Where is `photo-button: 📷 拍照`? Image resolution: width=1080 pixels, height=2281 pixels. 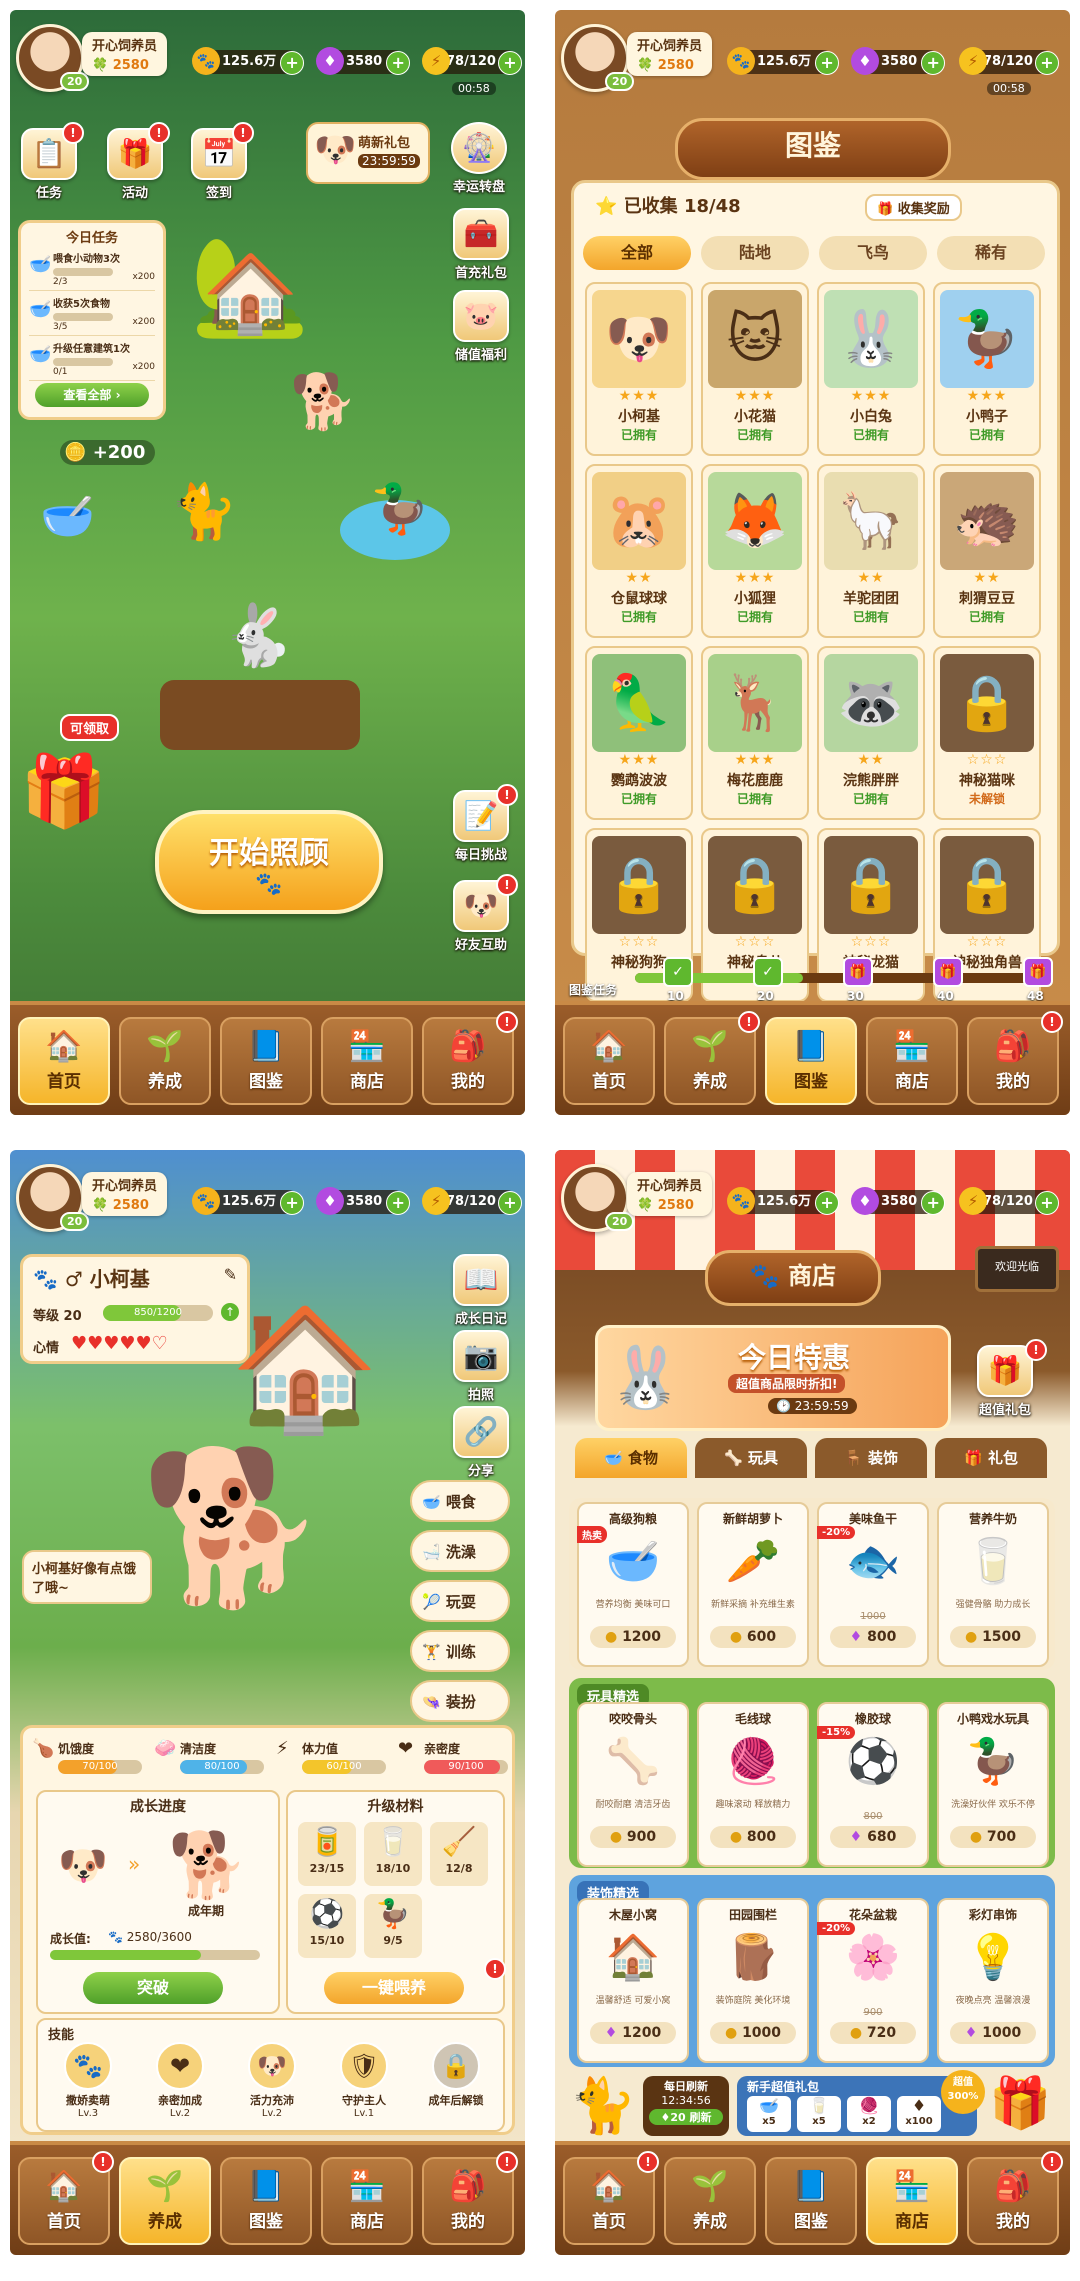
photo-button: 📷 拍照 is located at coordinates (481, 1366).